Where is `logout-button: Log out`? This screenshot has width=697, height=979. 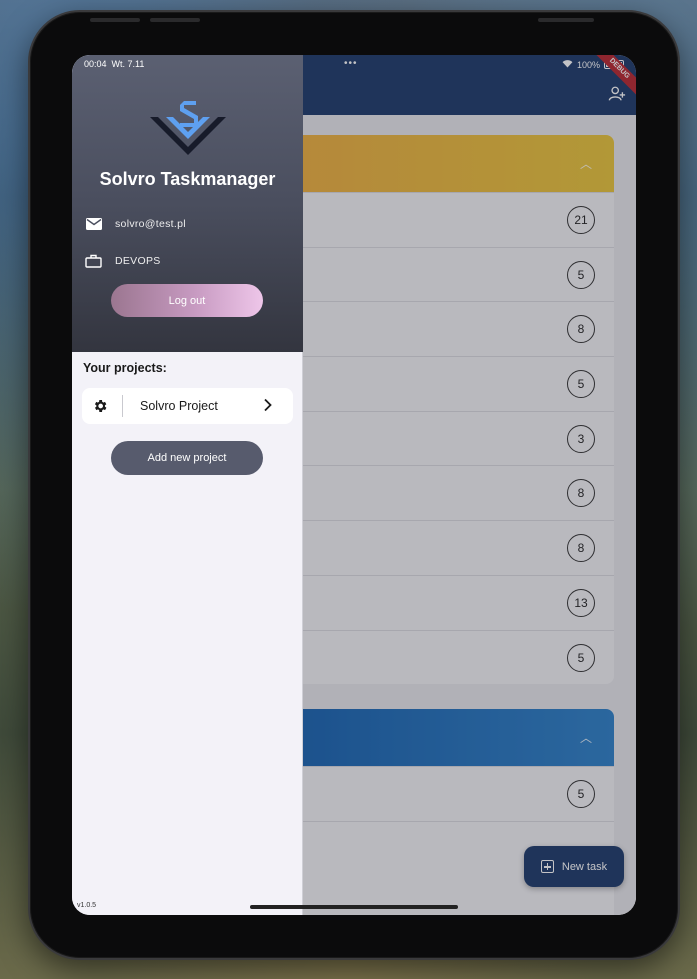
logout-button: Log out is located at coordinates (187, 300).